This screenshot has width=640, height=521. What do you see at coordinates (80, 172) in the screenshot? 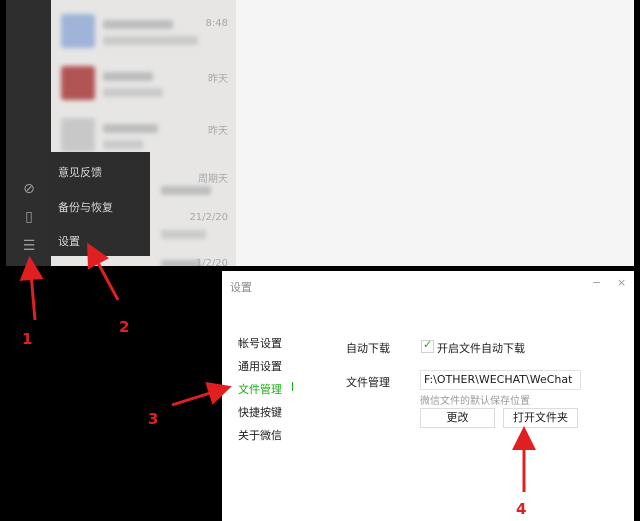
I see `menu-item-feedback: 意见反馈` at bounding box center [80, 172].